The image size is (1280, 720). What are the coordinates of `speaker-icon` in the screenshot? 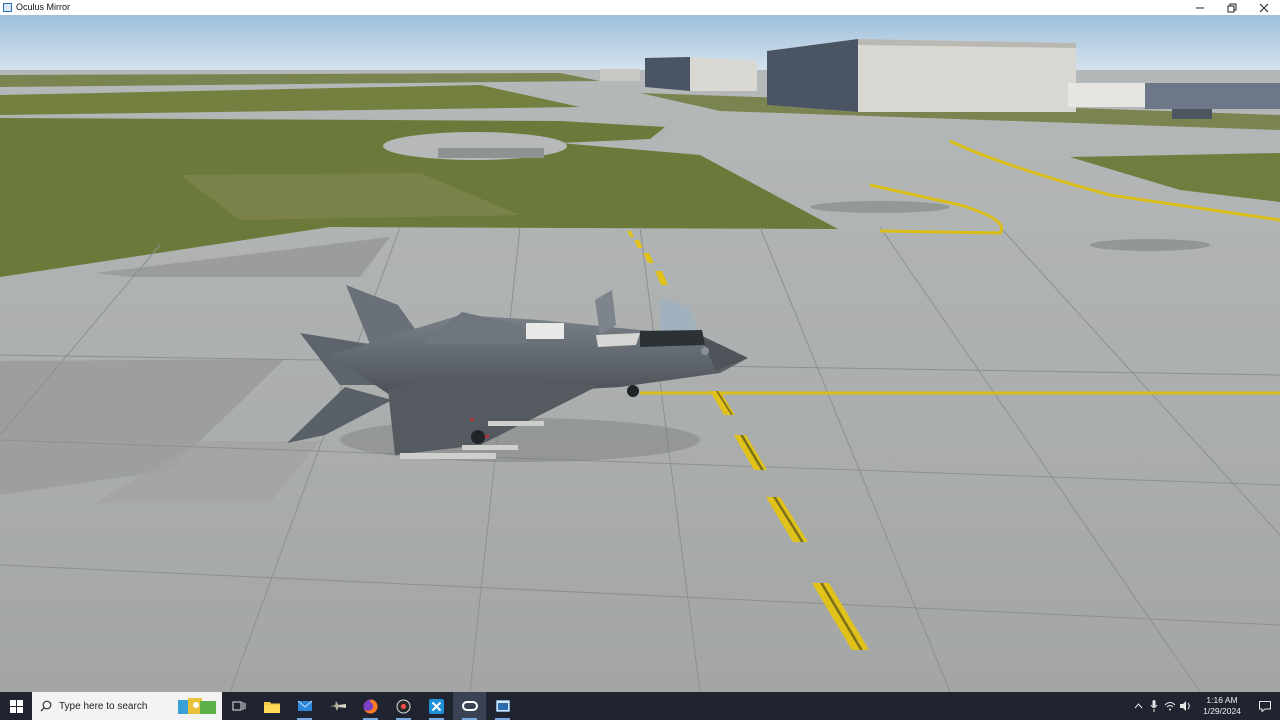 It's located at (1185, 706).